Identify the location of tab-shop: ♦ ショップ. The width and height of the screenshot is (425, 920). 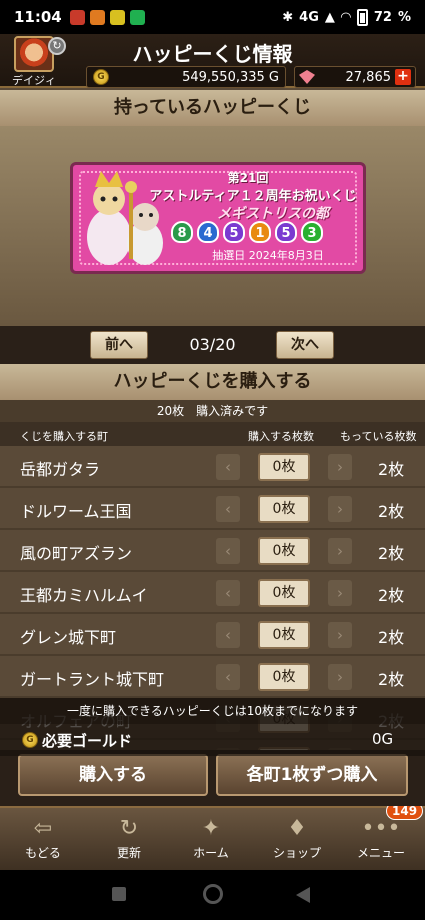
(297, 837).